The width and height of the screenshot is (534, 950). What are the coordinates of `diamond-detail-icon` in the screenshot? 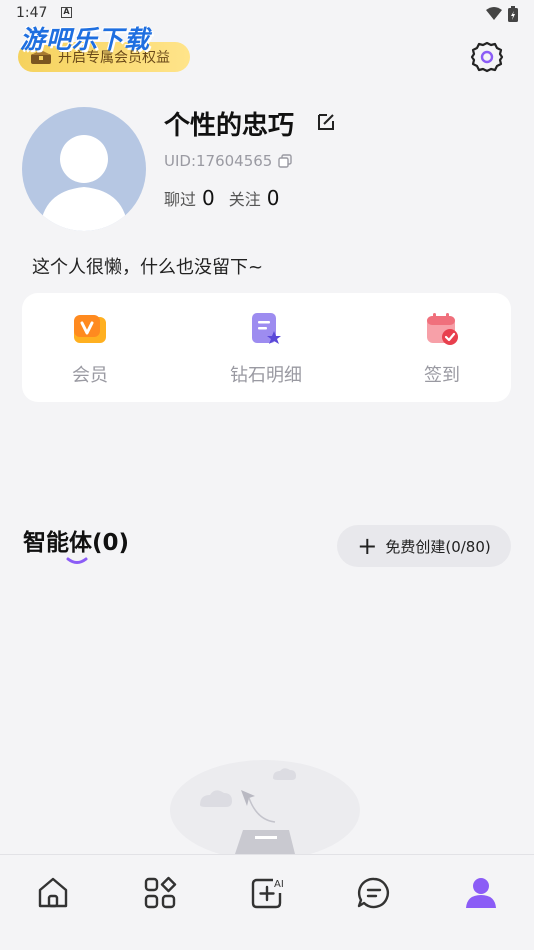 It's located at (266, 328).